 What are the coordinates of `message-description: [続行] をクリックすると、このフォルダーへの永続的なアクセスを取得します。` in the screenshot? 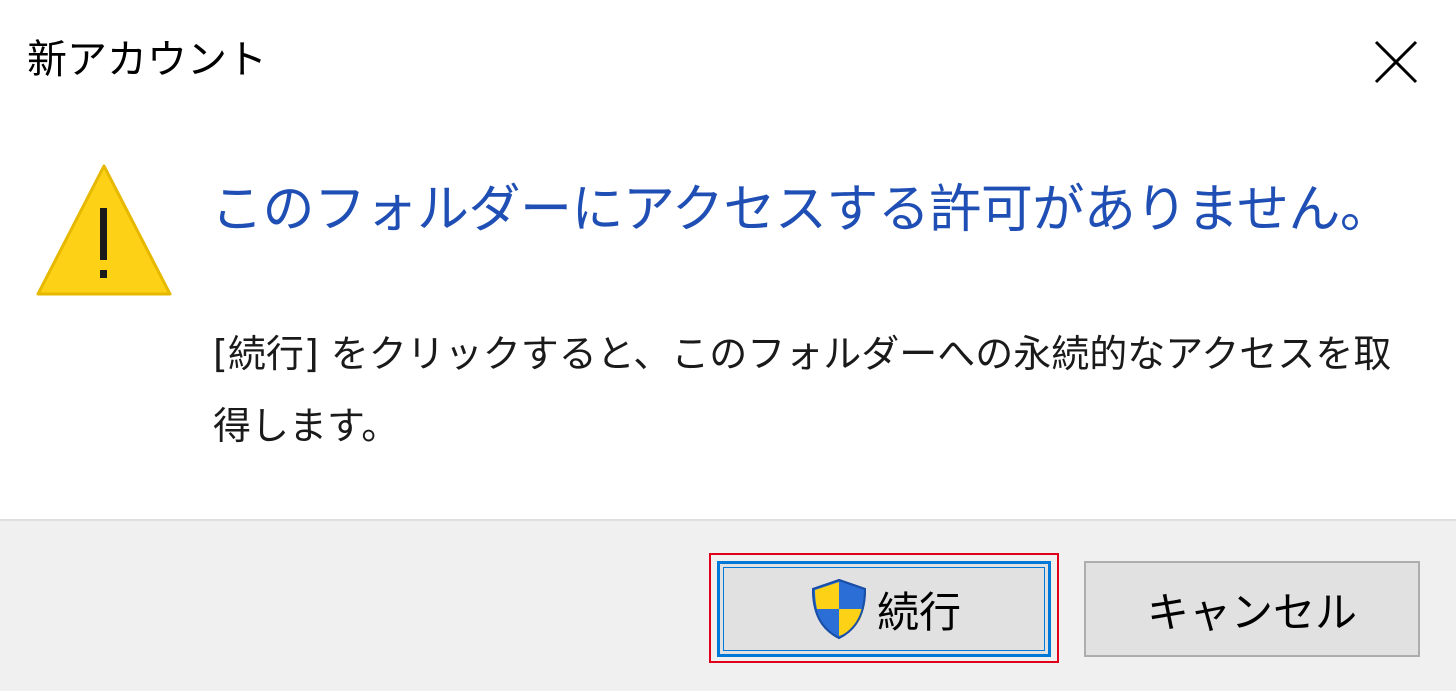 It's located at (802, 390).